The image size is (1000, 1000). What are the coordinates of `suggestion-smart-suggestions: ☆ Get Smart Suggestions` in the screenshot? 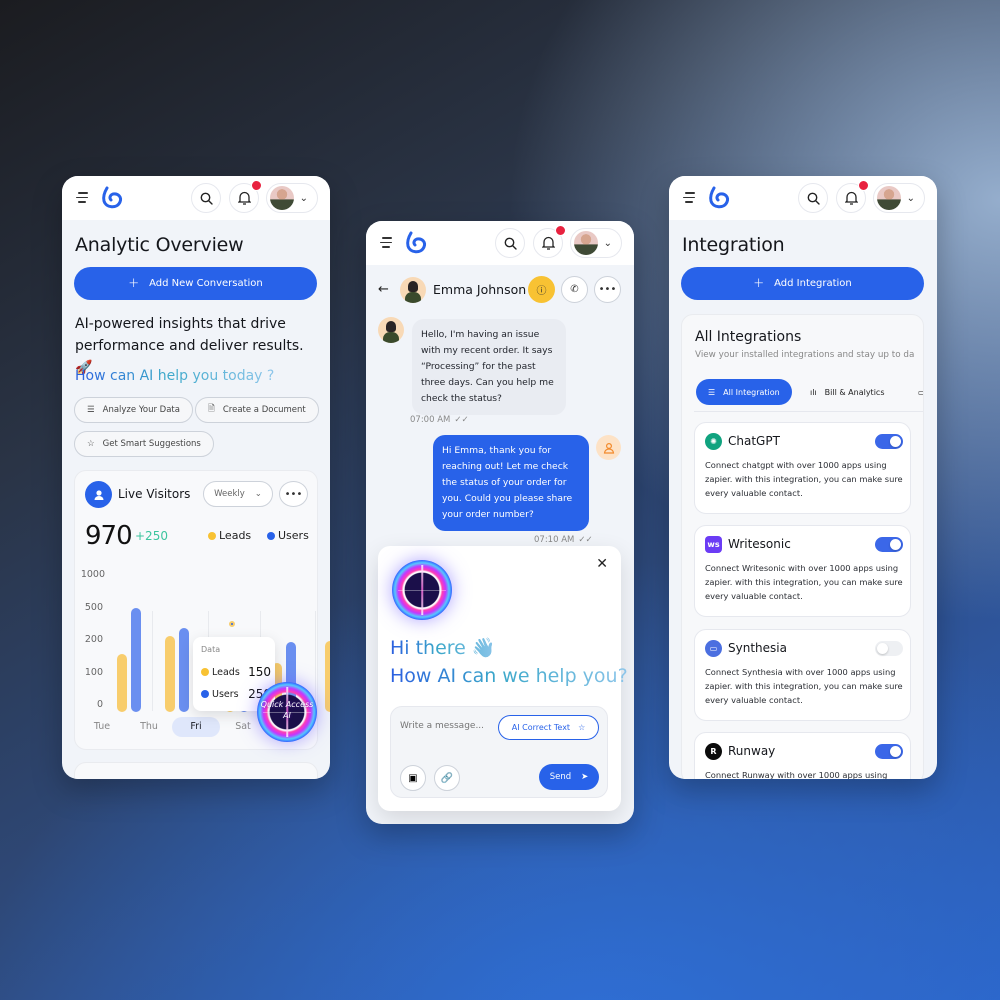 It's located at (144, 444).